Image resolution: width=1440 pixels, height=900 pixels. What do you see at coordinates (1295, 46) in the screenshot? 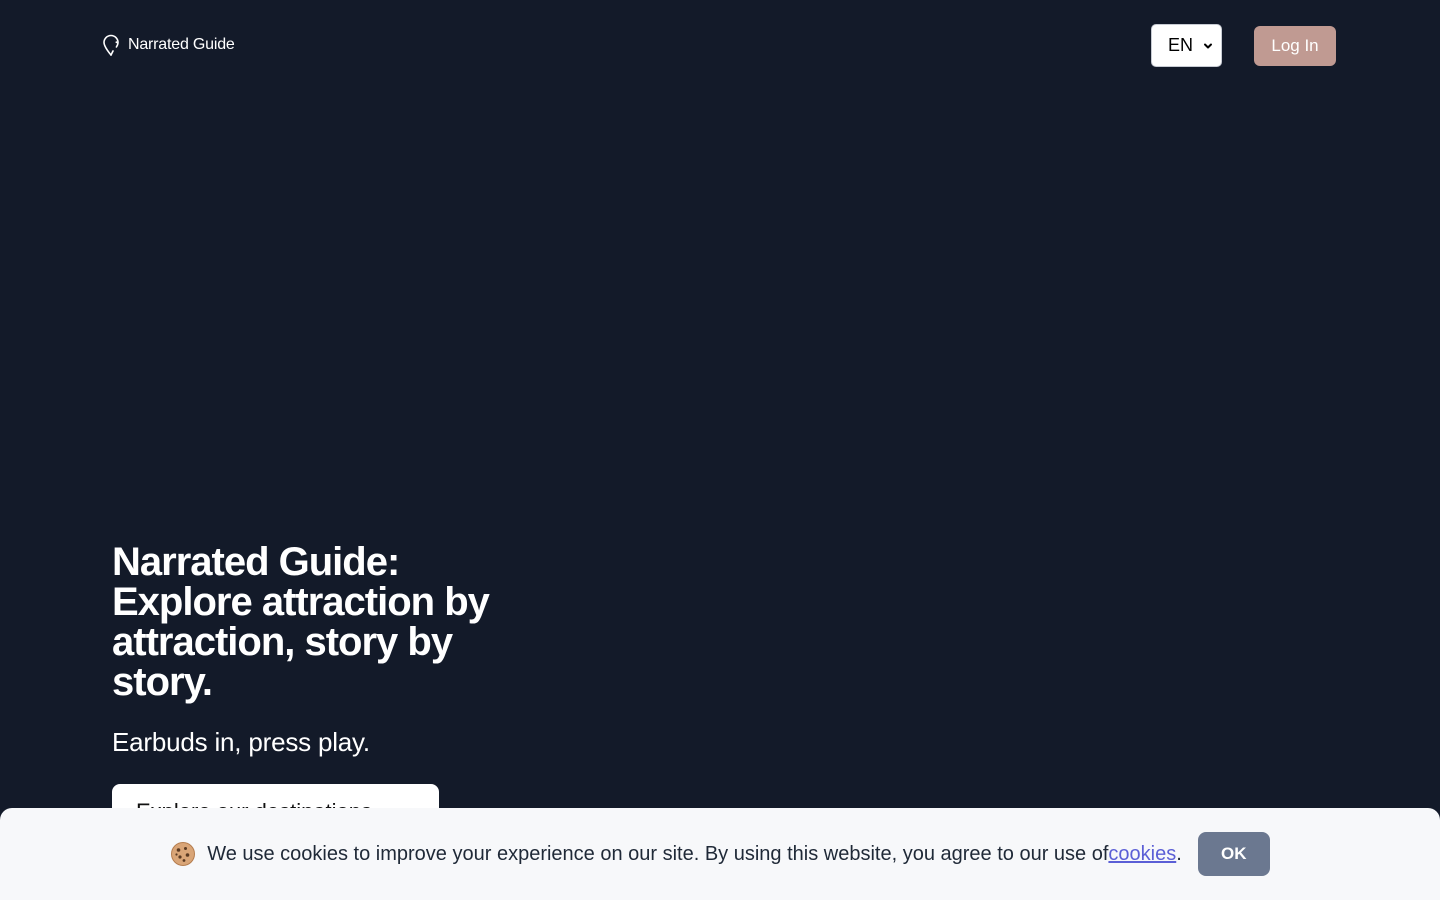
I see `login-button: Log In` at bounding box center [1295, 46].